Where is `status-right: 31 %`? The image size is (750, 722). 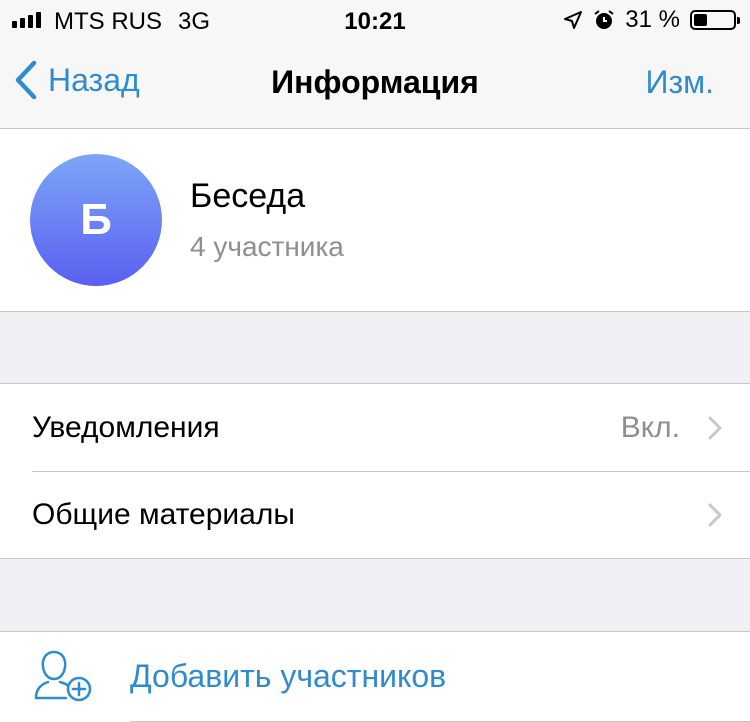
status-right: 31 % is located at coordinates (651, 20).